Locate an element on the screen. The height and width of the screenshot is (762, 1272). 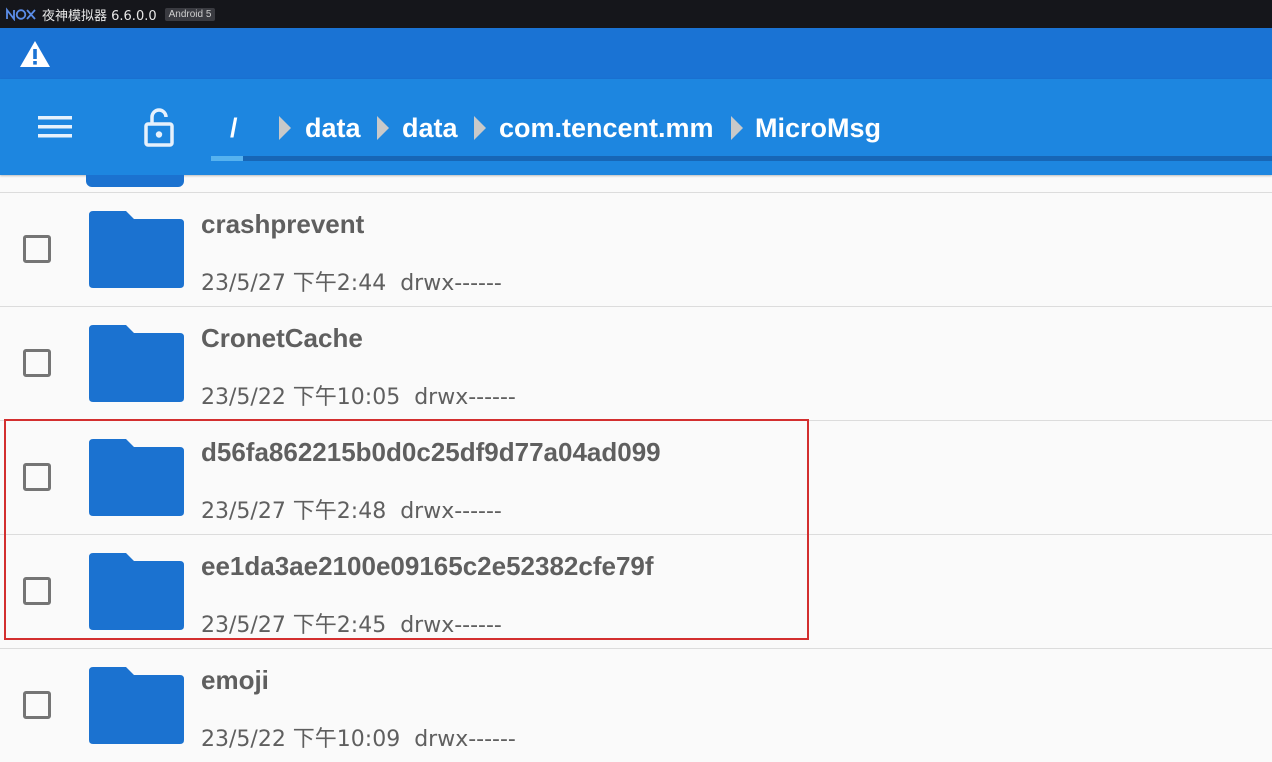
folder-meta: 23/5/27 下午2:48 drwx------ is located at coordinates (351, 509).